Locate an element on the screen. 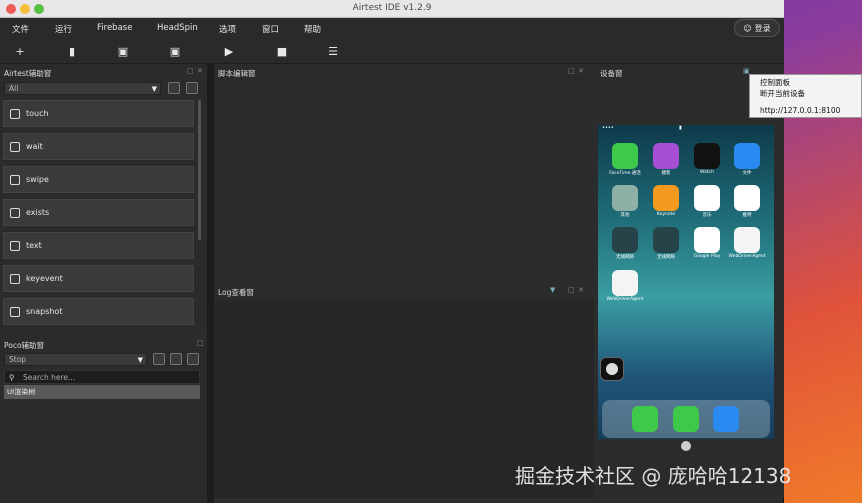  menu-bar: 文件 运行 Firebase HeadSpin 选项 窗口 帮助 ☺ 登录 is located at coordinates (392, 28).